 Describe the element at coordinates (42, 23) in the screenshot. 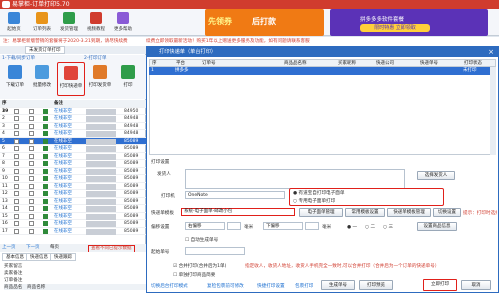

I see `toolbar-orders-button: 订单列表` at that location.